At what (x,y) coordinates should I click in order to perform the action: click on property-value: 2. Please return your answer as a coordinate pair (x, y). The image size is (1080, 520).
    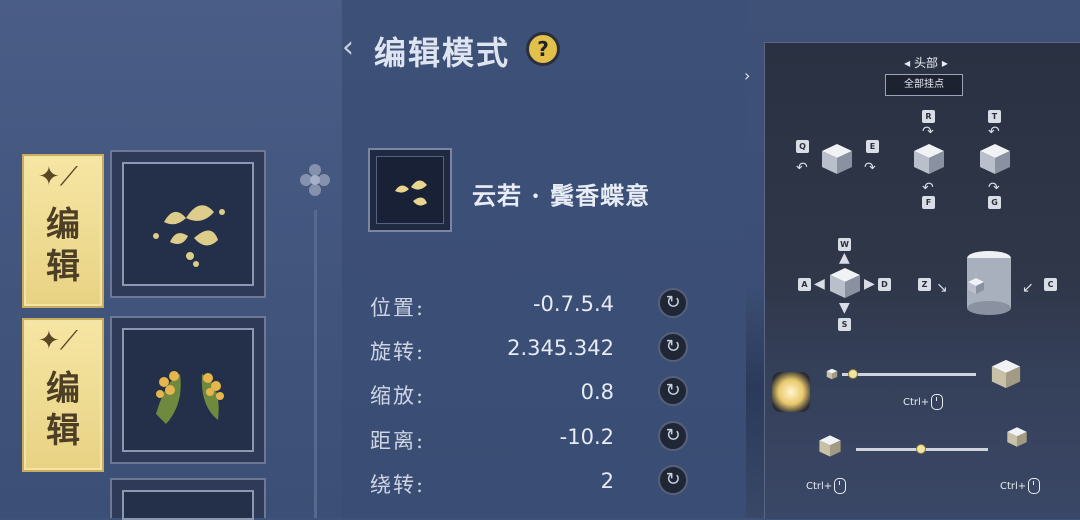
    Looking at the image, I should click on (607, 481).